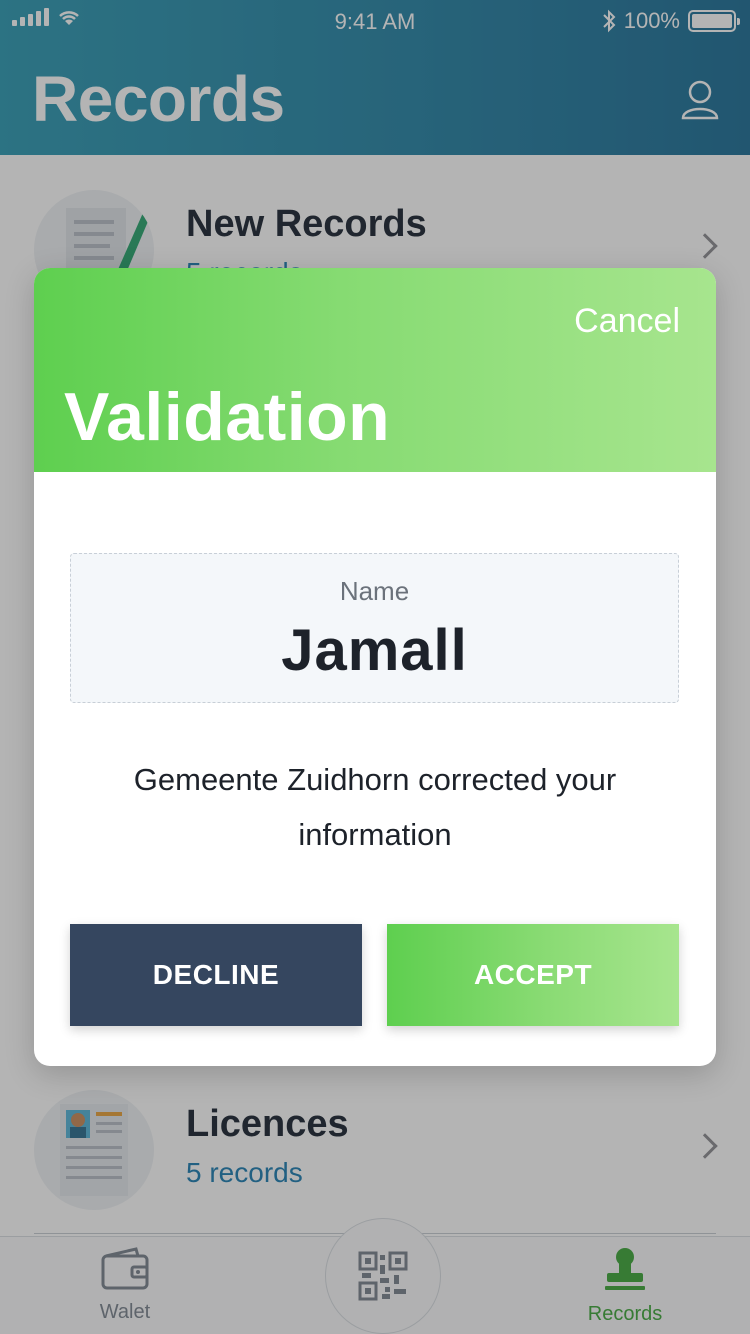 The width and height of the screenshot is (750, 1334). Describe the element at coordinates (374, 591) in the screenshot. I see `field-label: Name` at that location.